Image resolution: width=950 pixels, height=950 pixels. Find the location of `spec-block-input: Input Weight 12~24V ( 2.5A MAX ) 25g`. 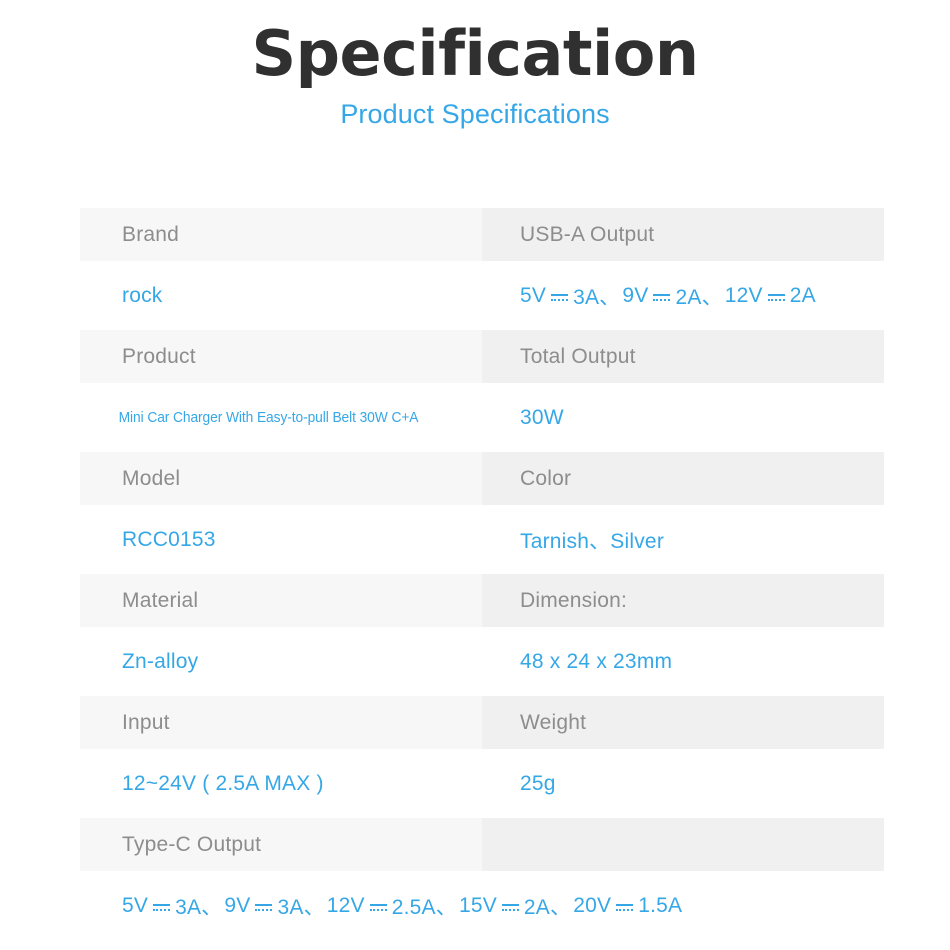

spec-block-input: Input Weight 12~24V ( 2.5A MAX ) 25g is located at coordinates (482, 757).